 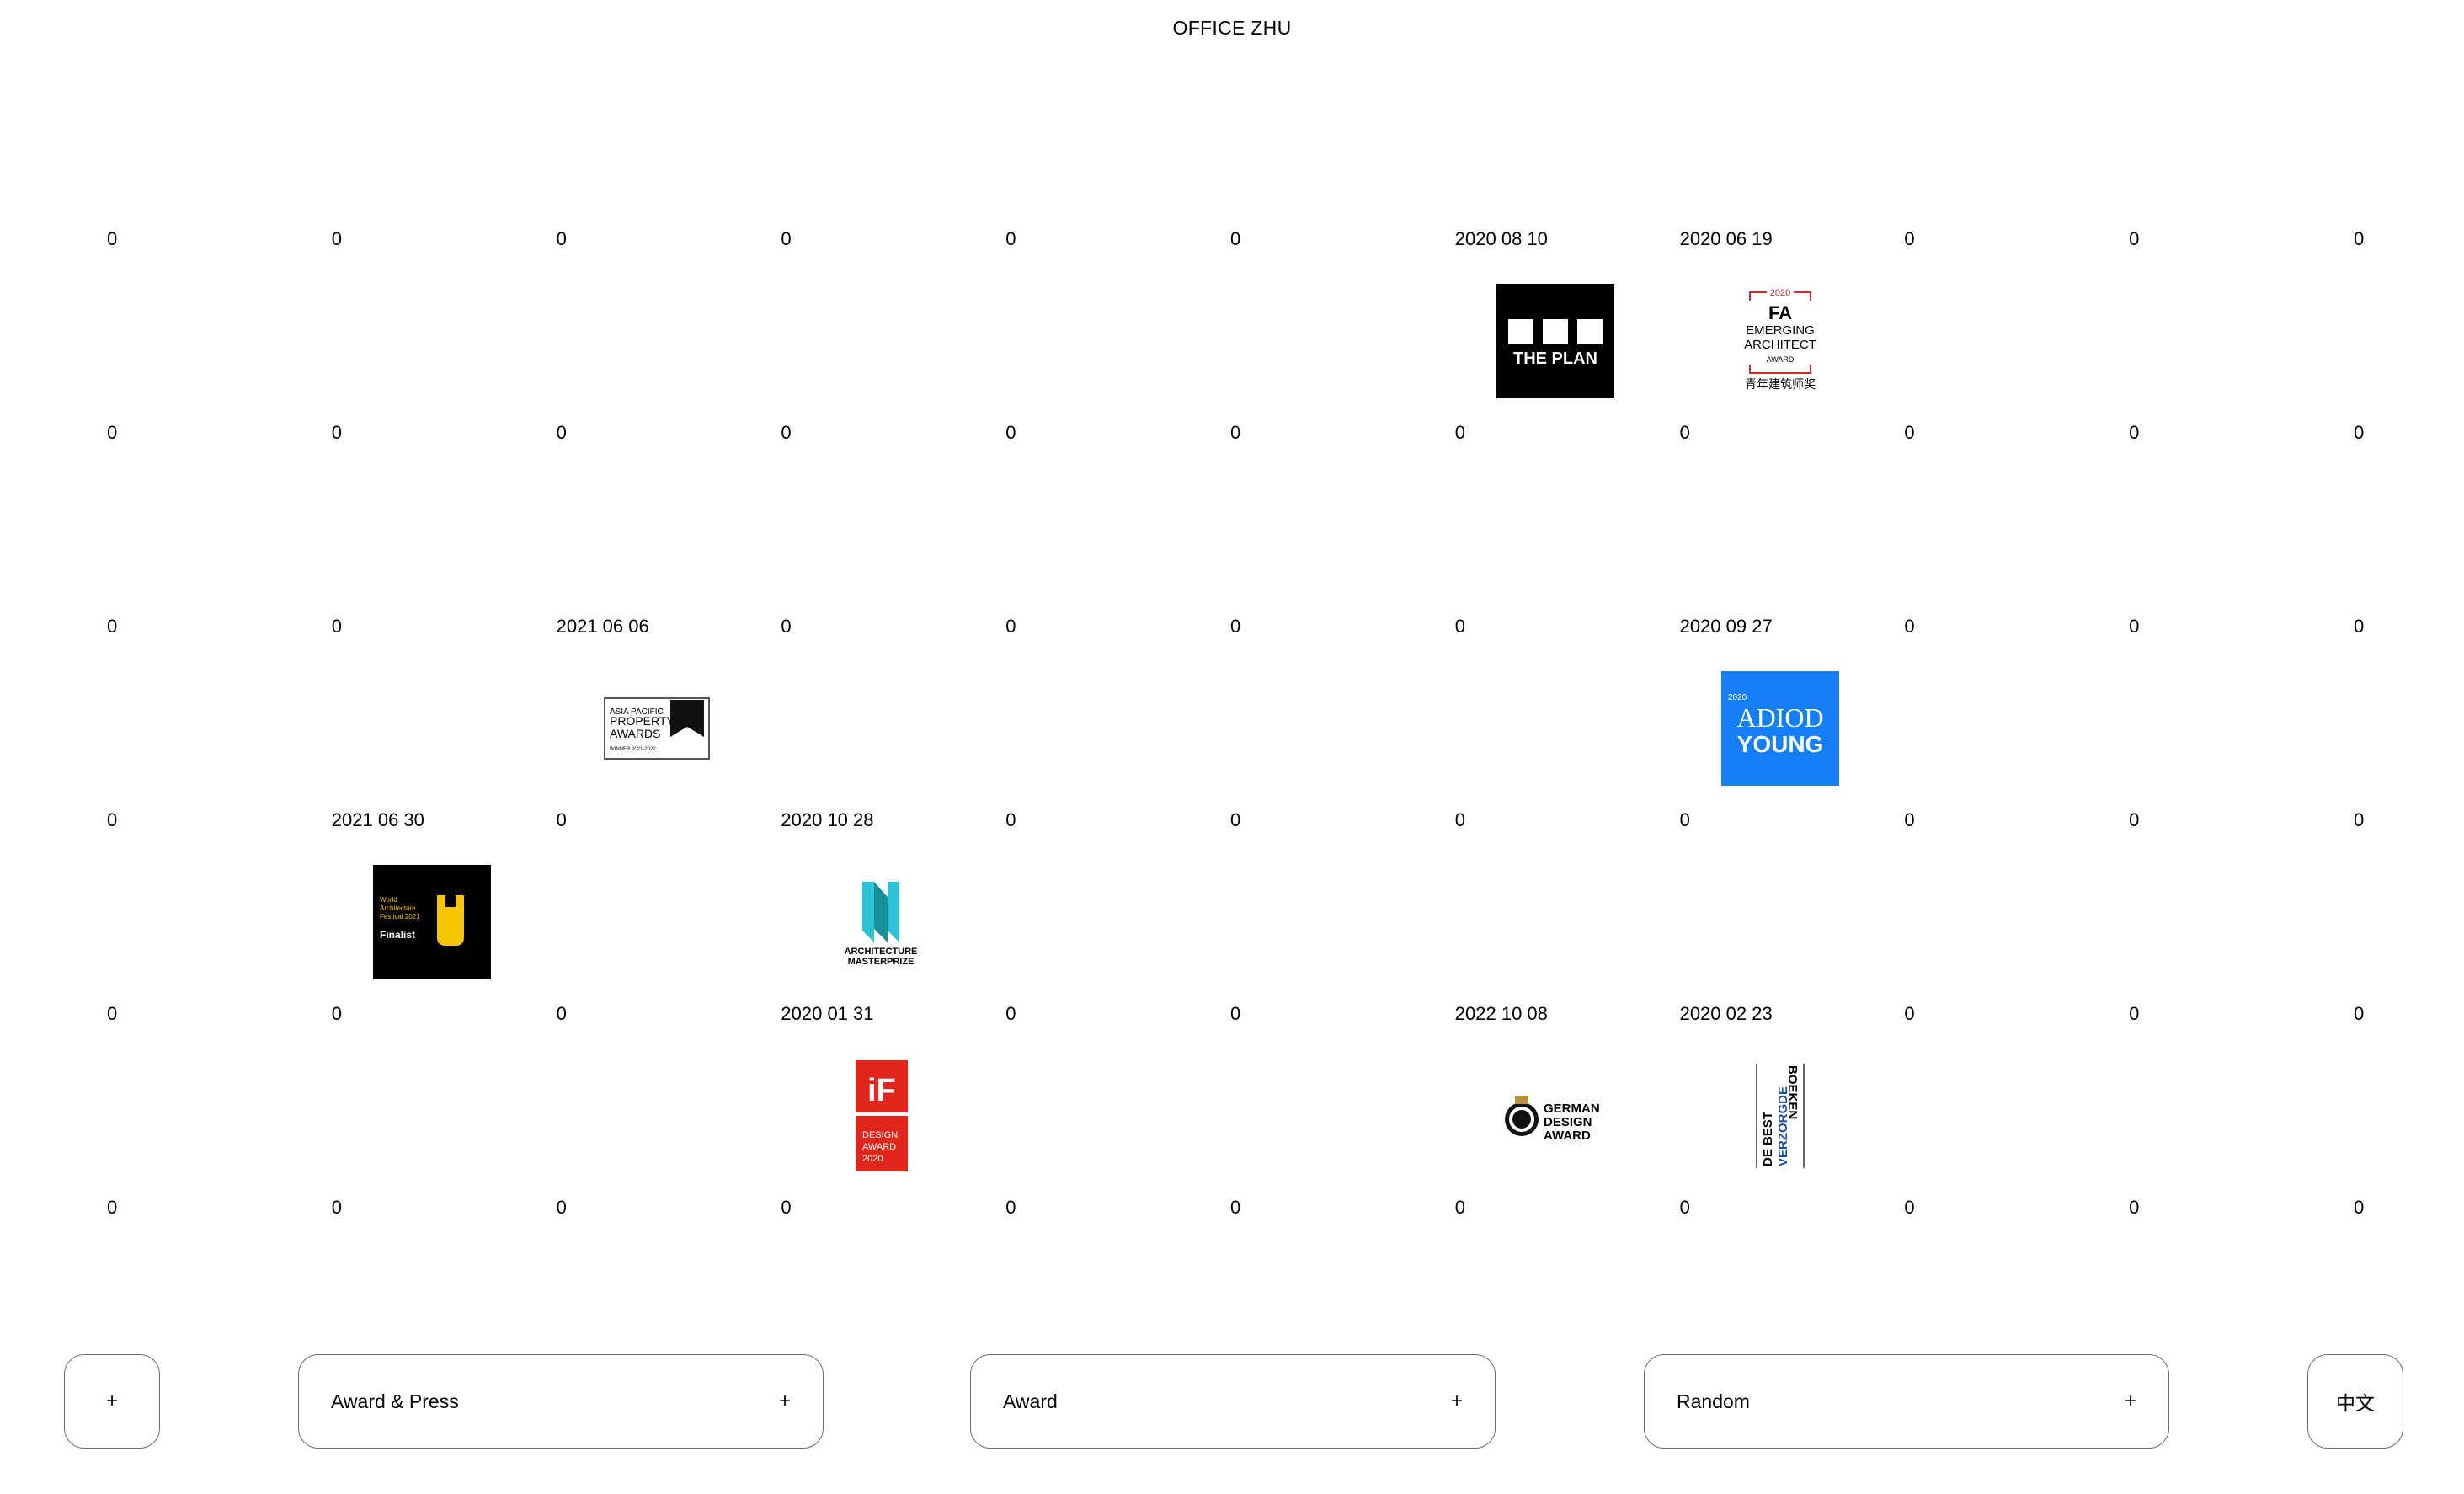 What do you see at coordinates (1768, 1139) in the screenshot?
I see `svg-text: DE BEST` at bounding box center [1768, 1139].